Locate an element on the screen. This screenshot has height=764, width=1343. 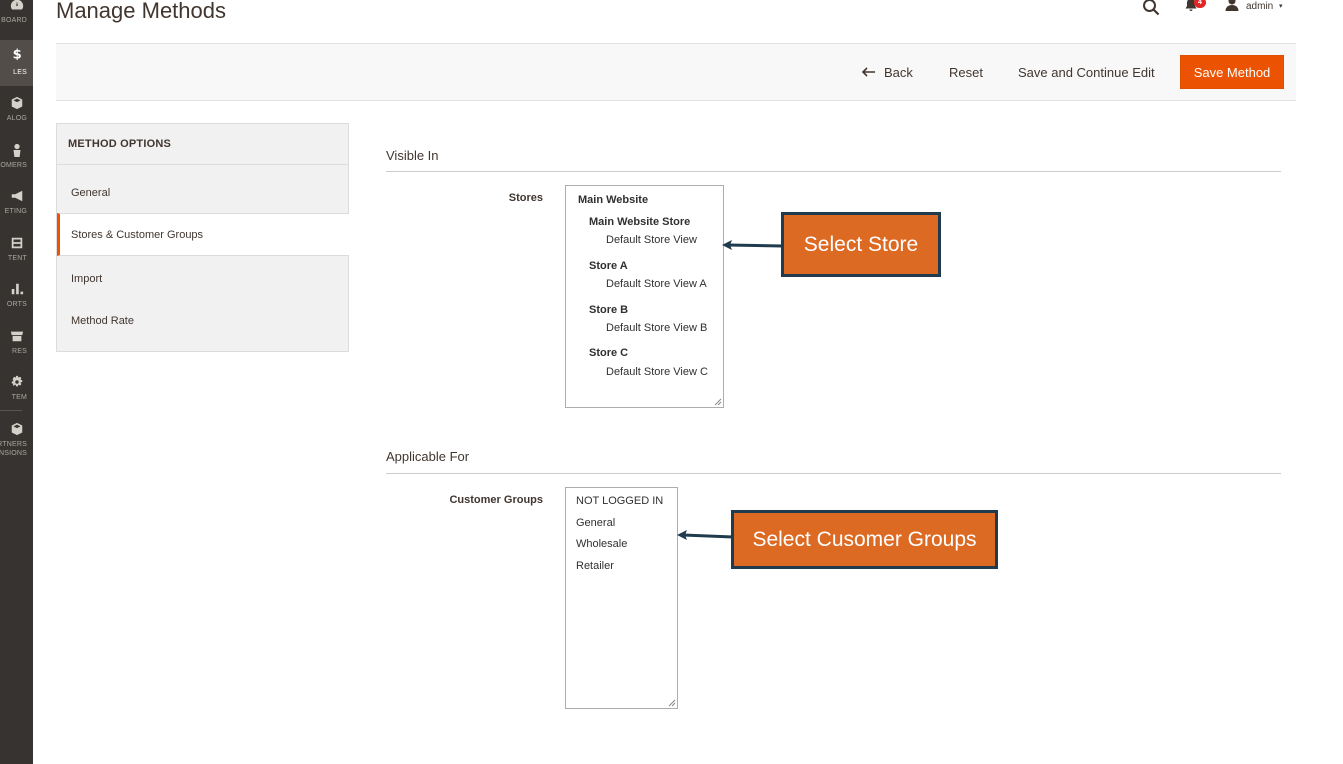
nav-label: TENT is located at coordinates (17, 258).